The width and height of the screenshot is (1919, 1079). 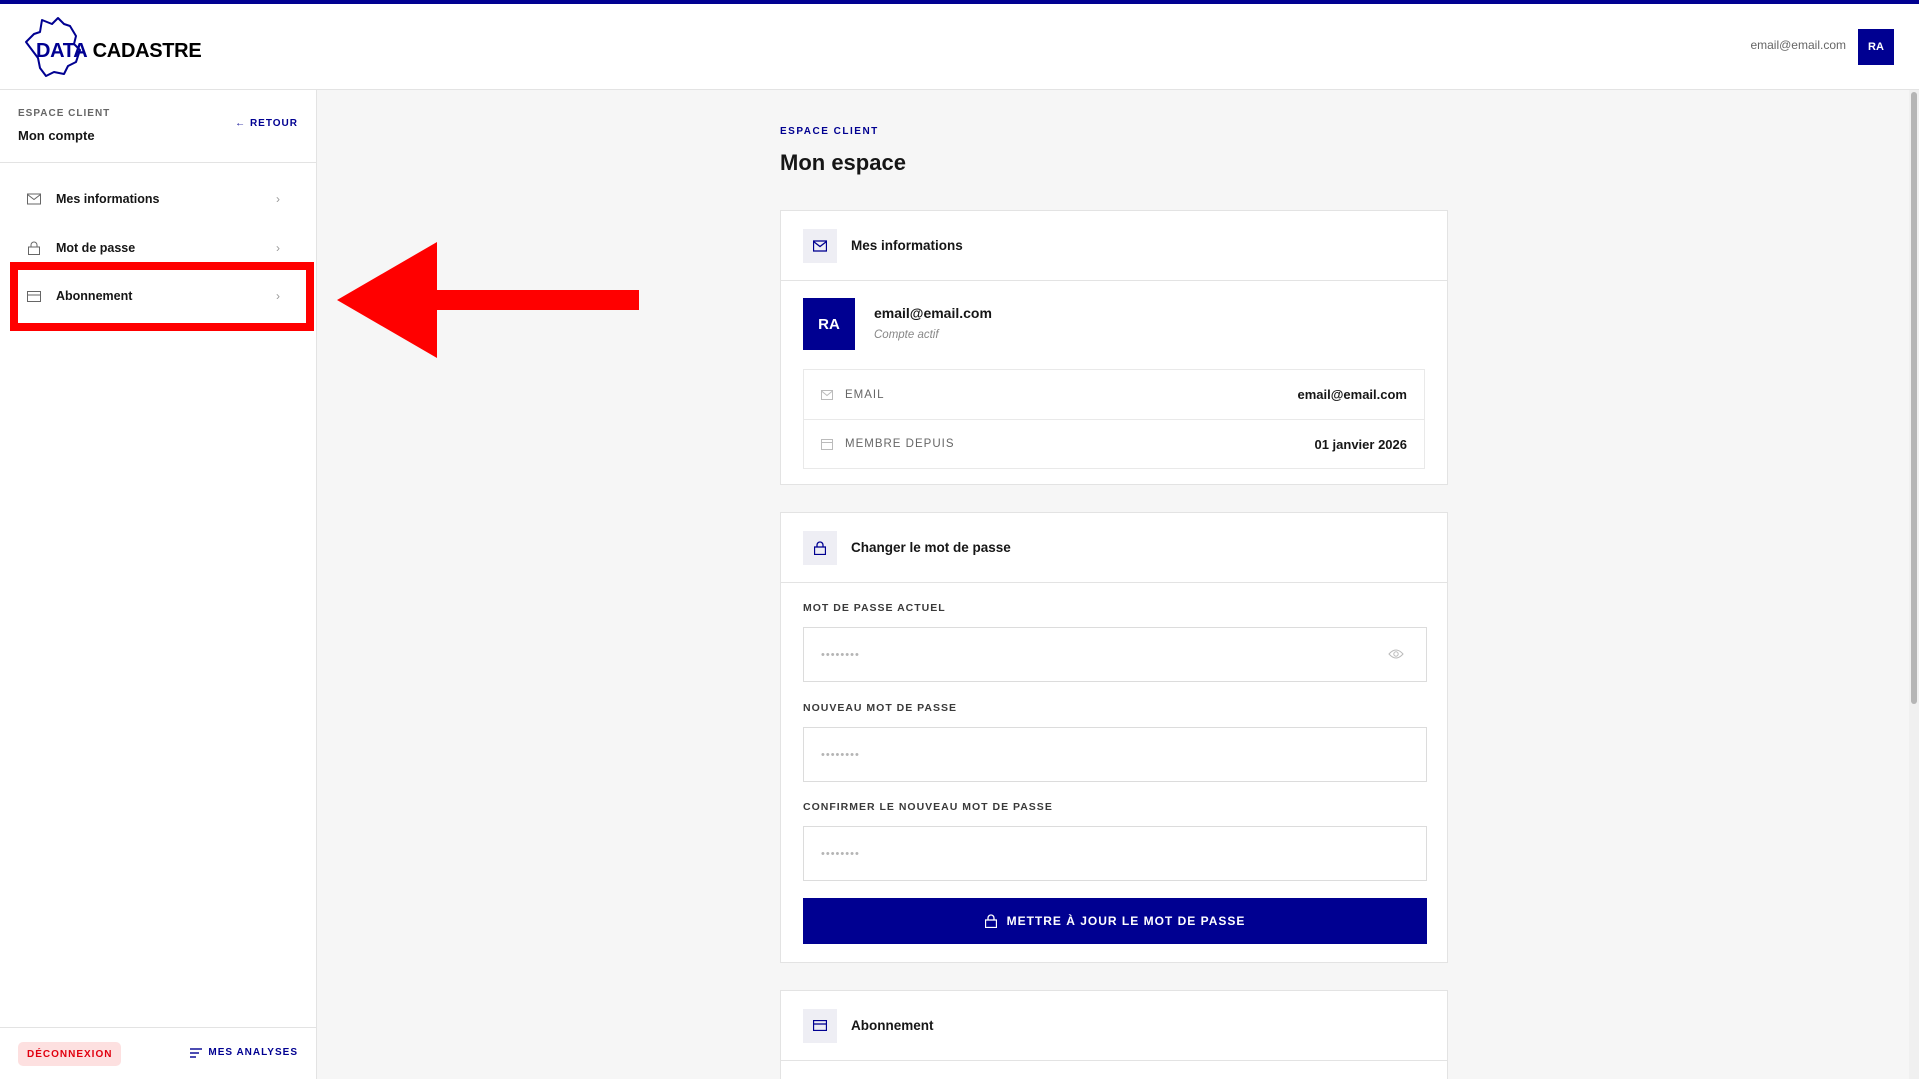 I want to click on table-row: MEMBRE DEPUIS 01 janvier 2026, so click(x=1114, y=443).